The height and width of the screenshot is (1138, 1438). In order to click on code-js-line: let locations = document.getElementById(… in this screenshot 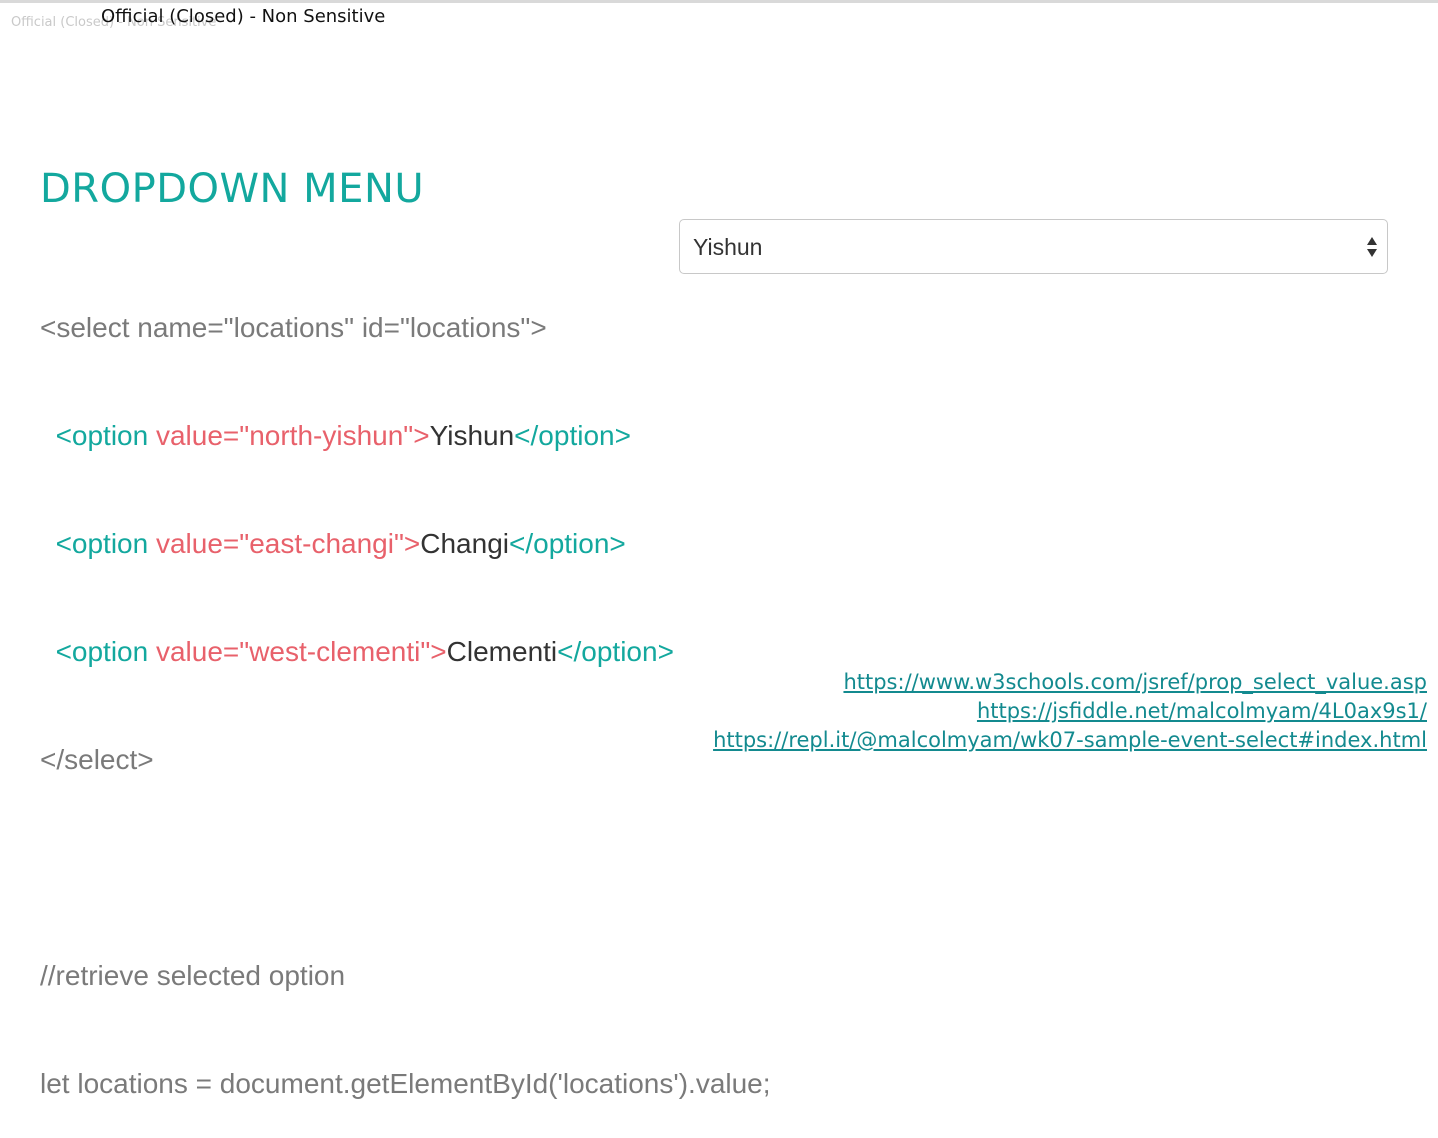, I will do `click(405, 1083)`.